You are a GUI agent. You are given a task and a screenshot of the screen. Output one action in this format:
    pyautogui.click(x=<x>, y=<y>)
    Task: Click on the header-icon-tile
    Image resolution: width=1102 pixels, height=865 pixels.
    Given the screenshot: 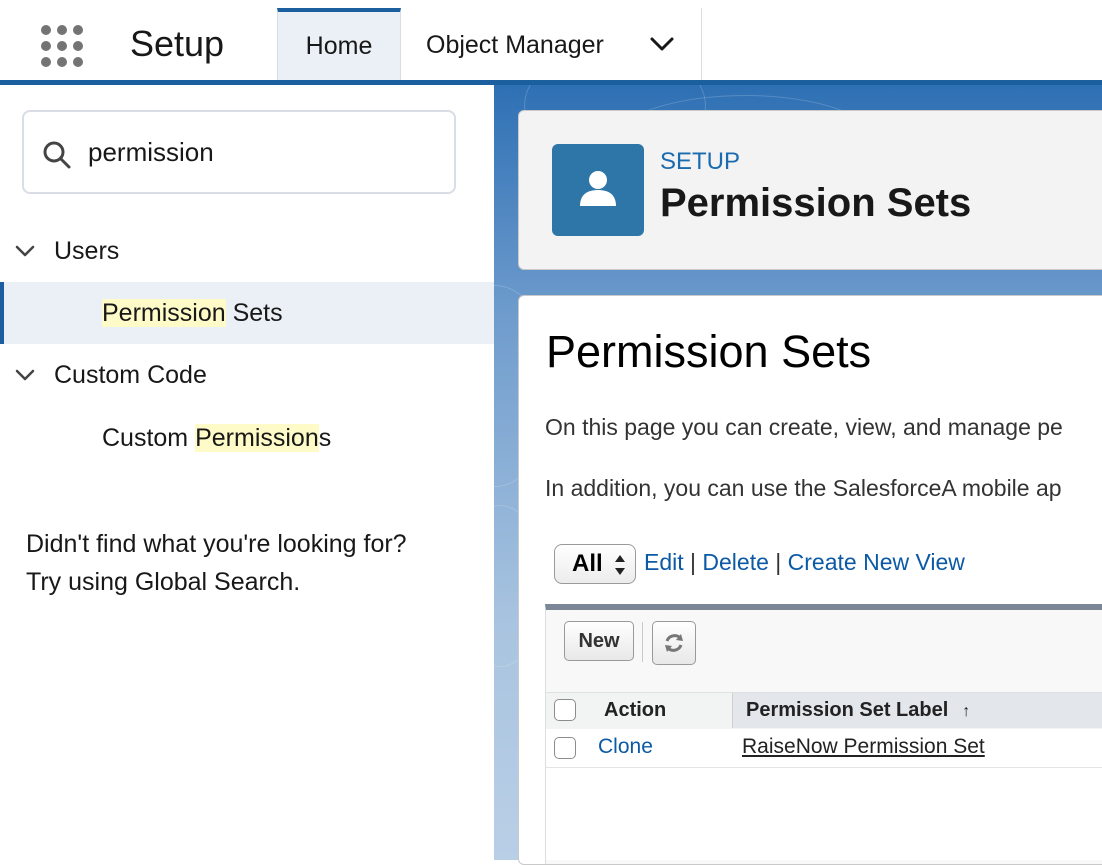 What is the action you would take?
    pyautogui.click(x=598, y=190)
    